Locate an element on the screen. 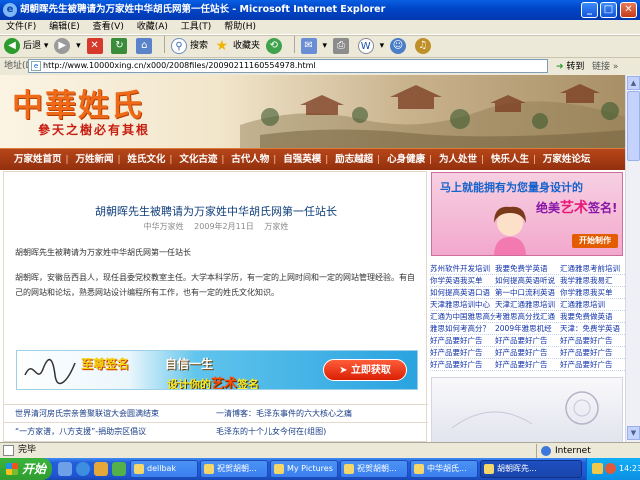 The image size is (640, 480). nav-heritage: 文化古迹 is located at coordinates (198, 159).